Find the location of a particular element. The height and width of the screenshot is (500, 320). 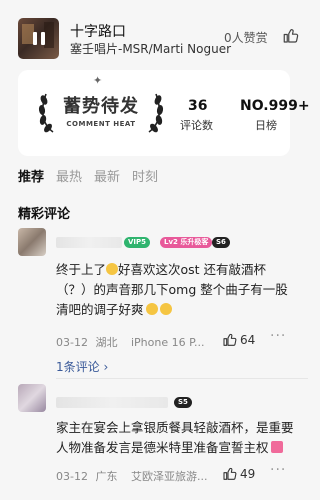

divider is located at coordinates (182, 378).